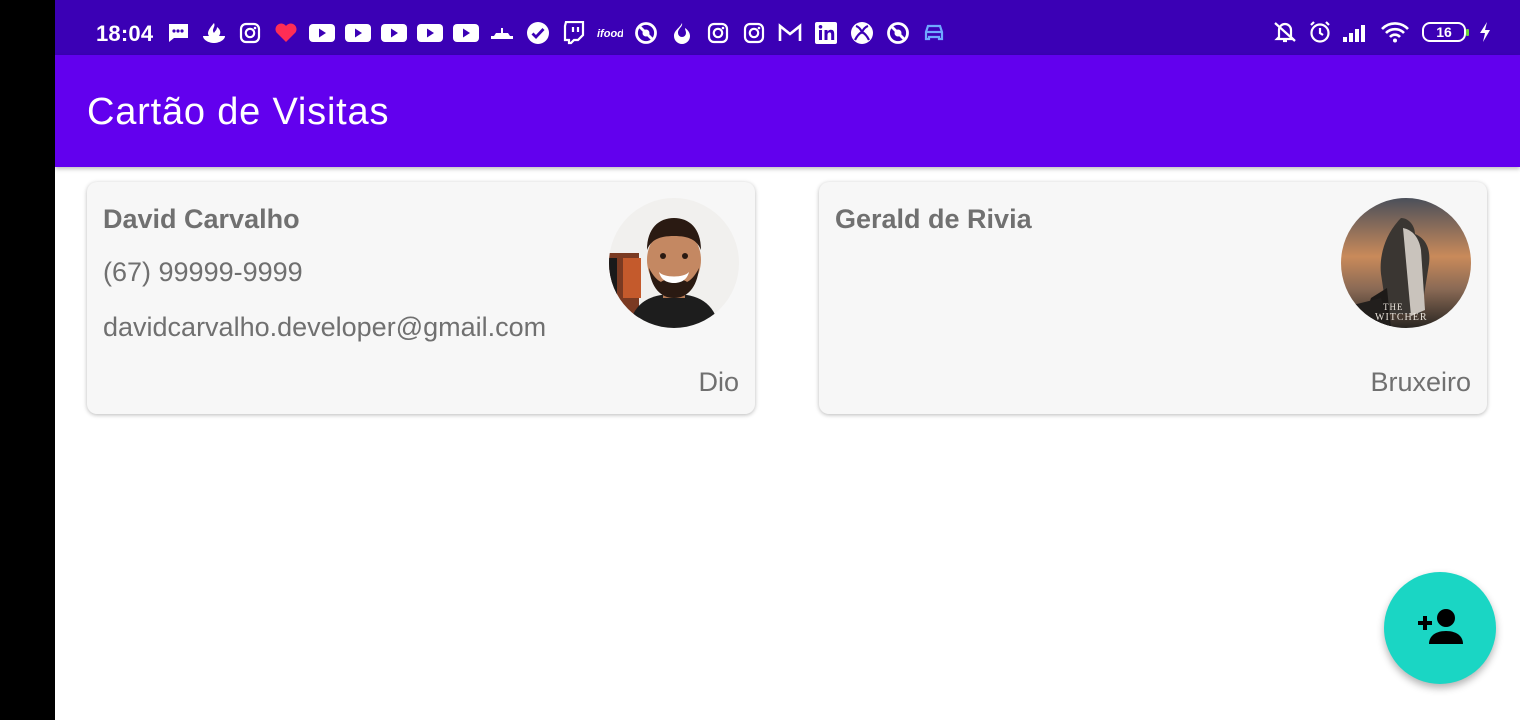 The width and height of the screenshot is (1520, 720). Describe the element at coordinates (1395, 32) in the screenshot. I see `wifi-icon` at that location.